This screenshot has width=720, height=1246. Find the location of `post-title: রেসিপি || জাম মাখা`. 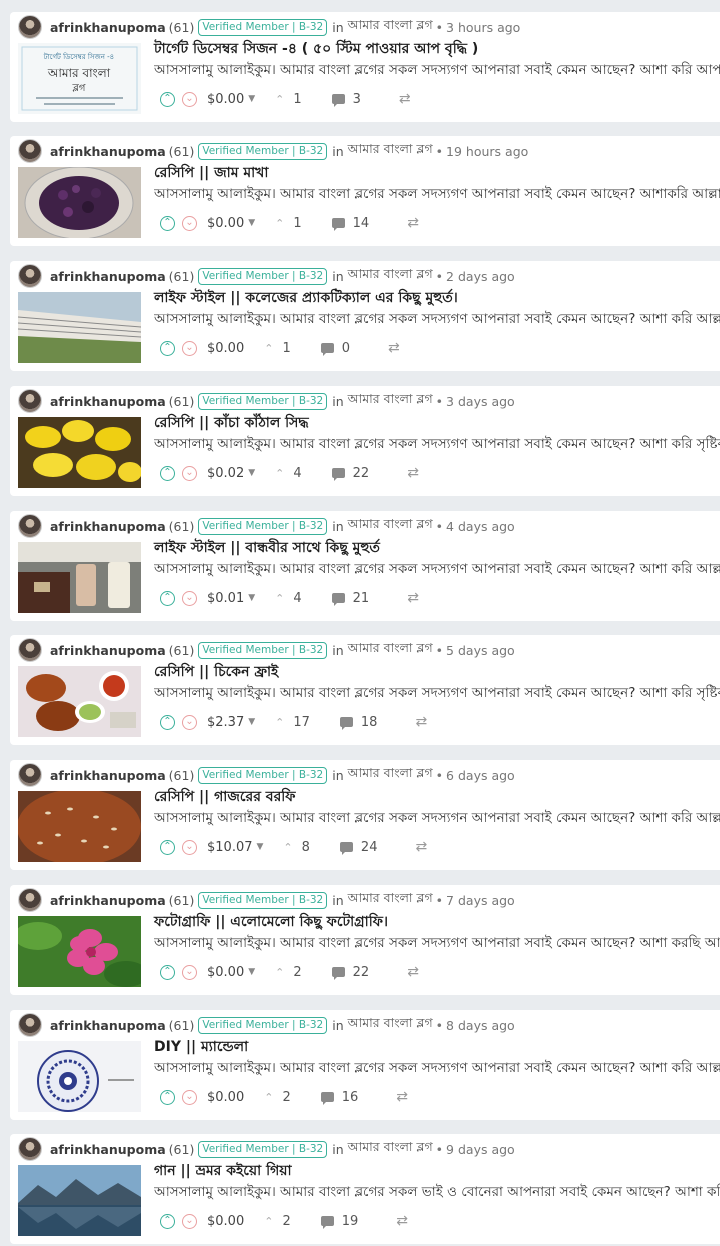

post-title: রেসিপি || জাম মাখা is located at coordinates (437, 173).